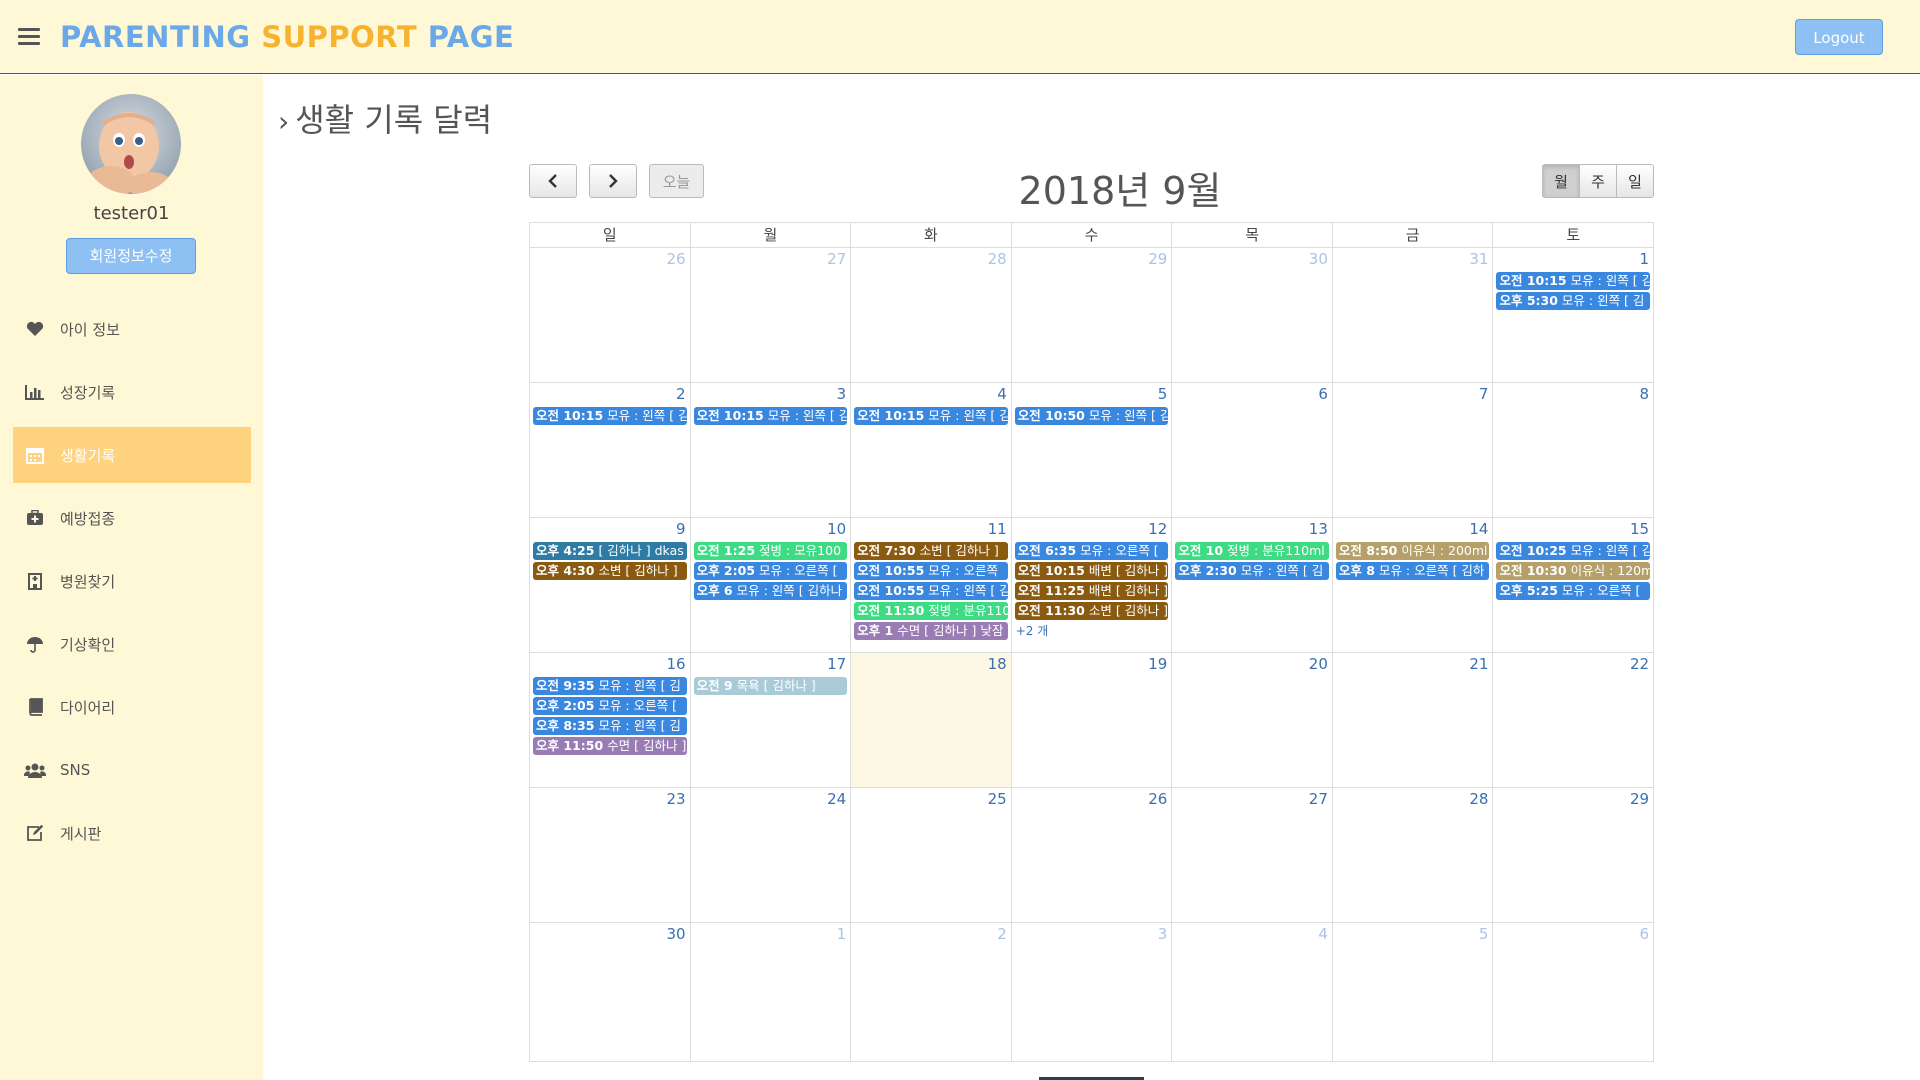 Image resolution: width=1920 pixels, height=1080 pixels. I want to click on day-number: 22, so click(1573, 664).